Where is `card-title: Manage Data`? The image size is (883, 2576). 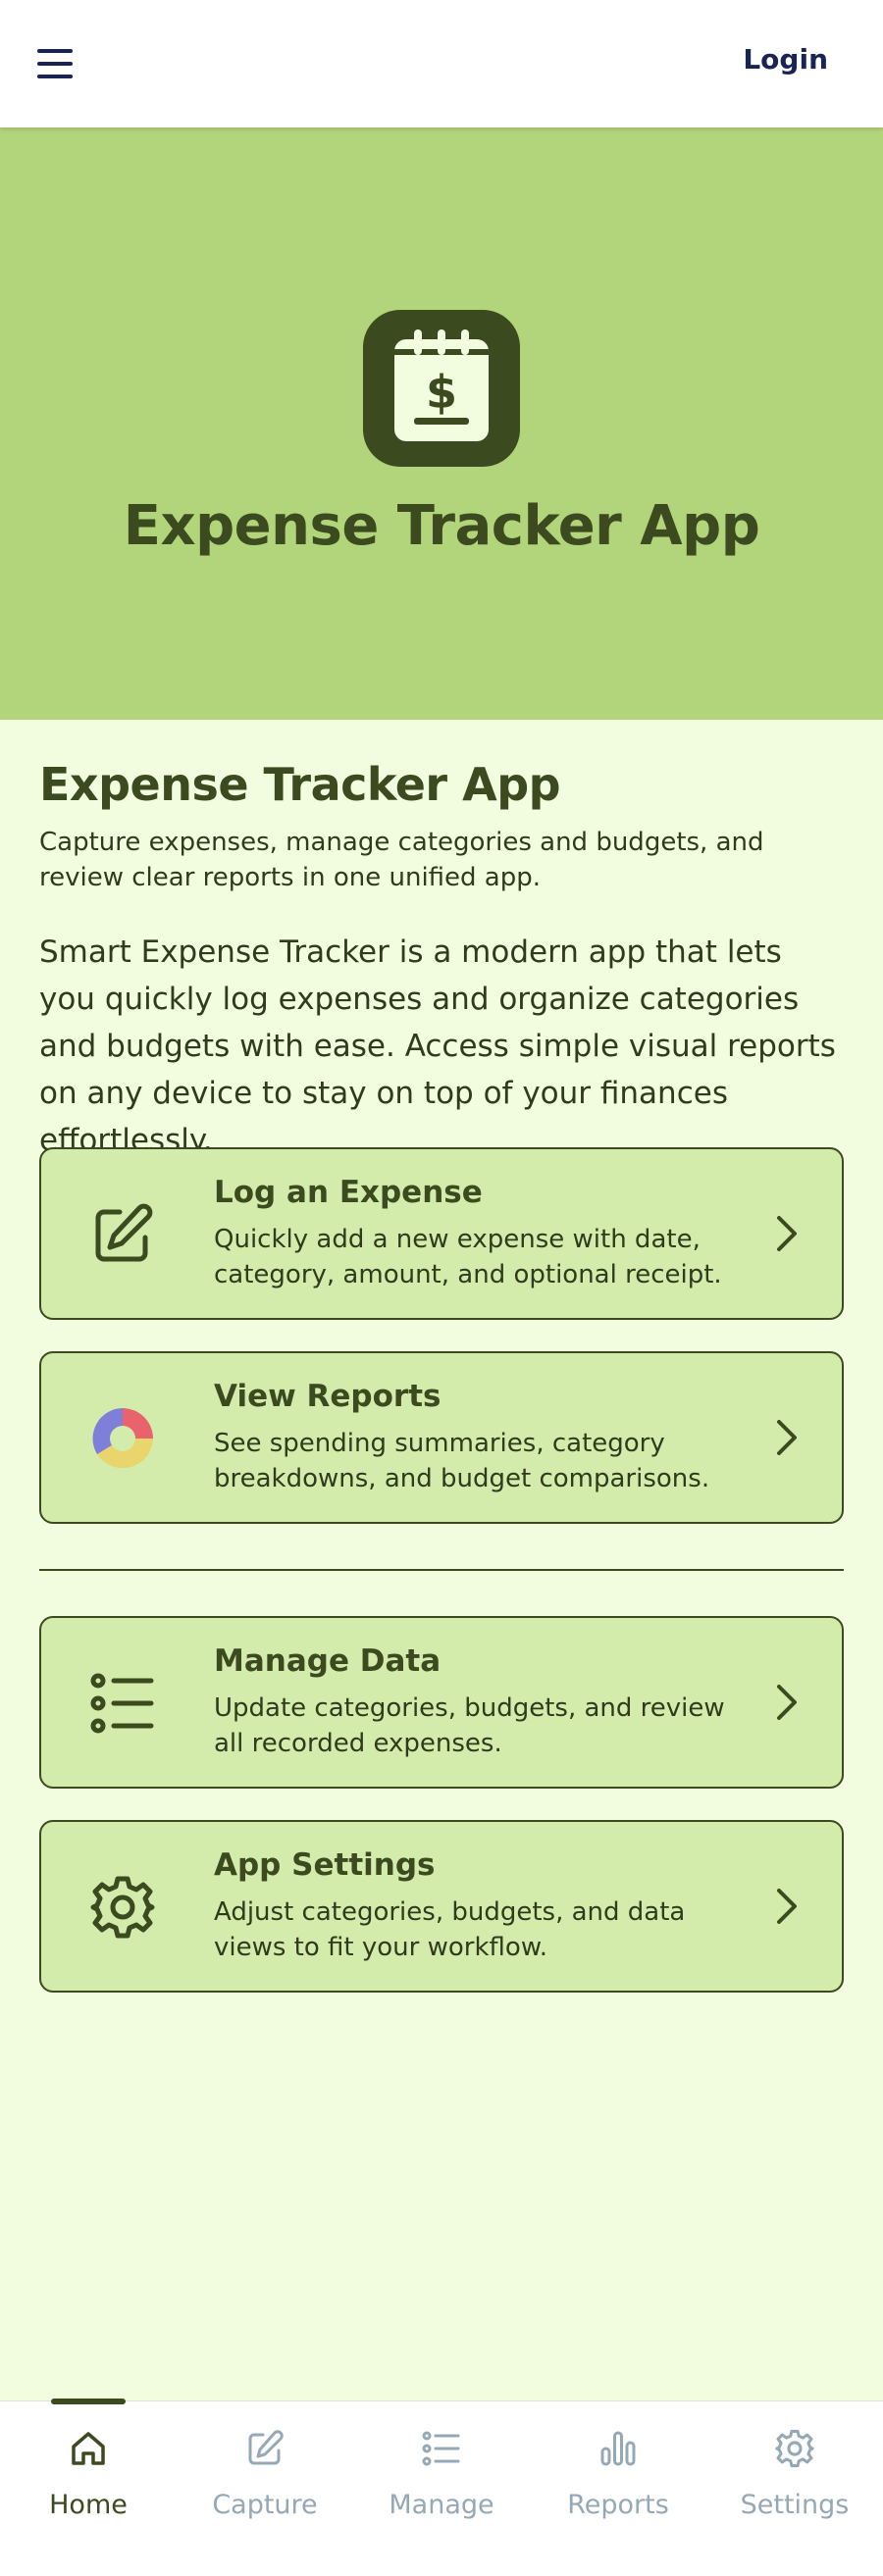 card-title: Manage Data is located at coordinates (328, 1661).